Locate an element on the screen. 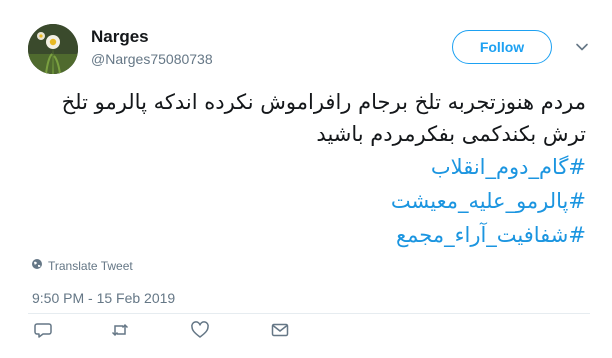 This screenshot has width=612, height=358. reply-icon is located at coordinates (43, 330).